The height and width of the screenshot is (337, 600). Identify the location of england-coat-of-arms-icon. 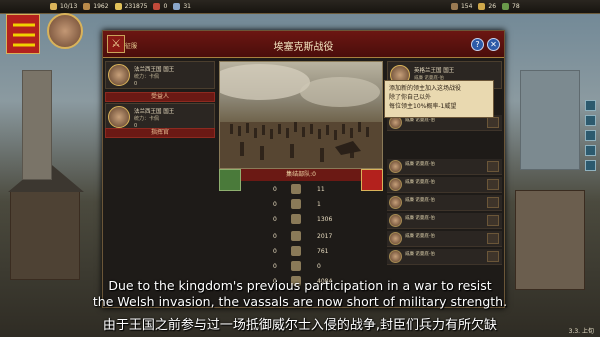
(23, 34).